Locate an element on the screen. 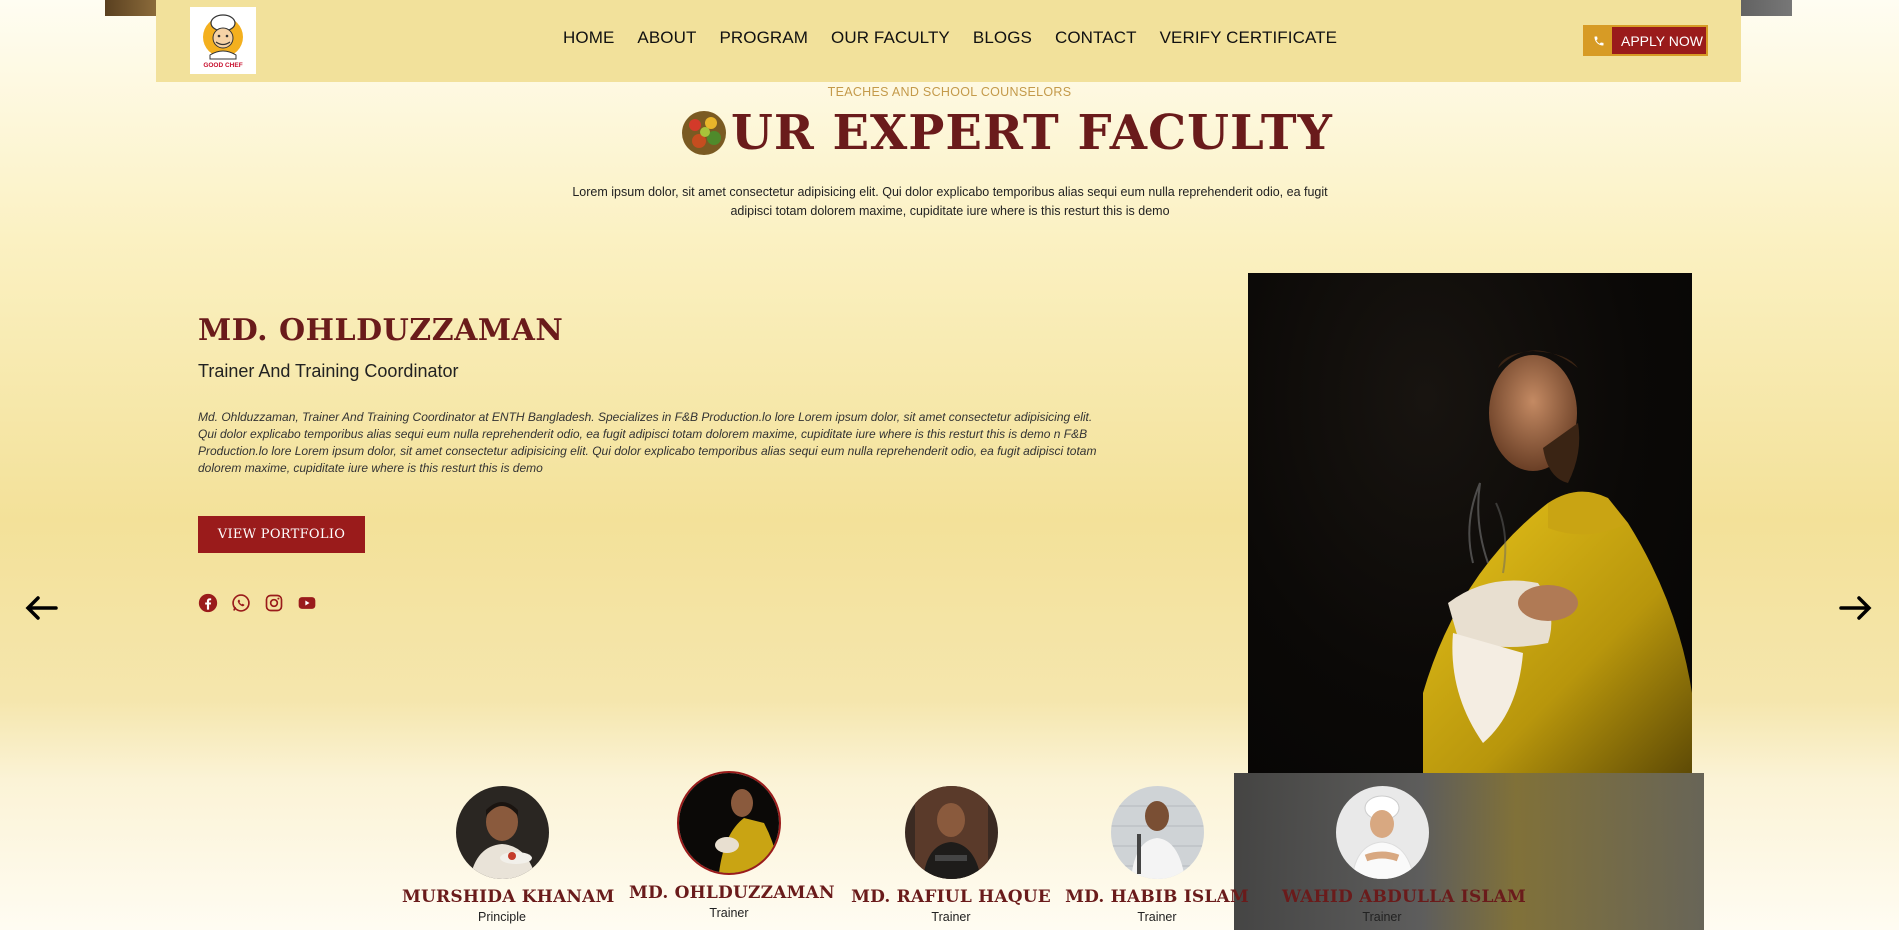 This screenshot has height=930, width=1899. faculty-name: MD. HABIB ISLAM is located at coordinates (1157, 897).